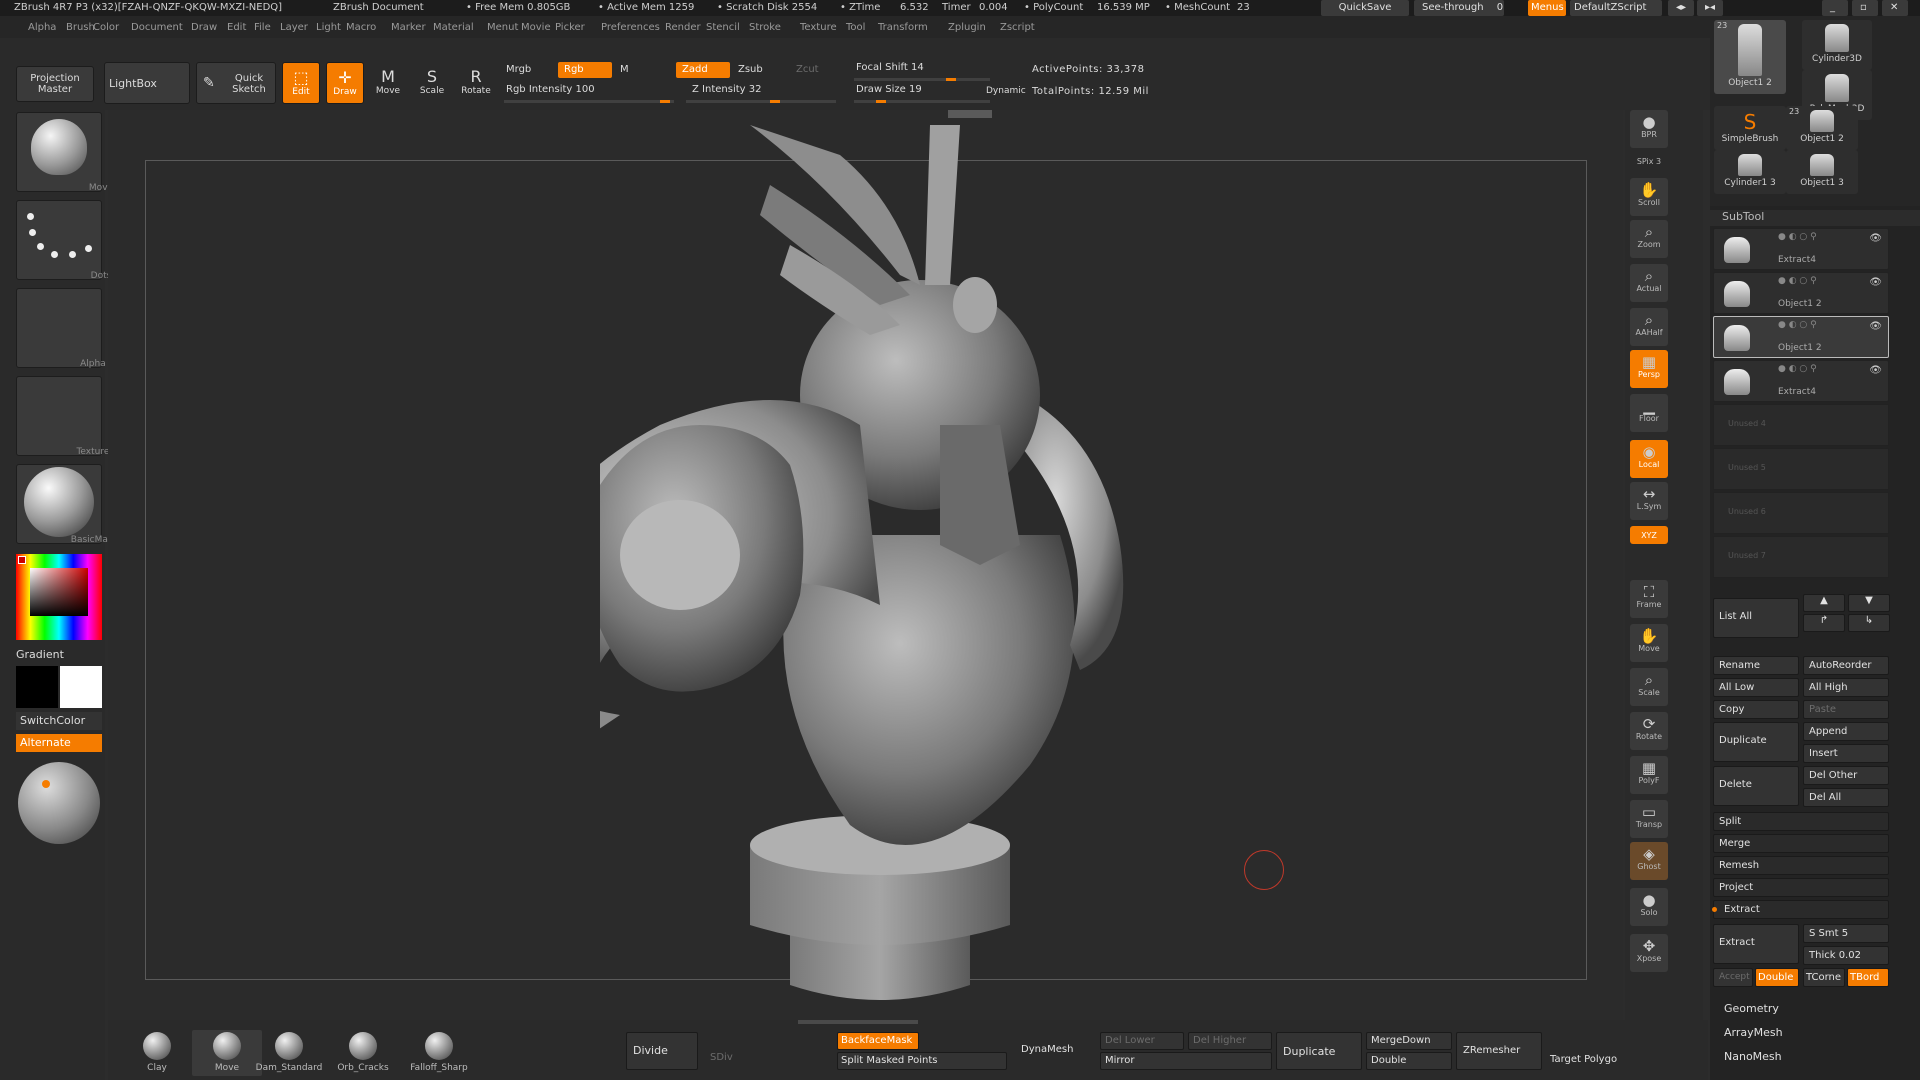 The height and width of the screenshot is (1080, 1920). What do you see at coordinates (408, 27) in the screenshot?
I see `menu-marker: Marker` at bounding box center [408, 27].